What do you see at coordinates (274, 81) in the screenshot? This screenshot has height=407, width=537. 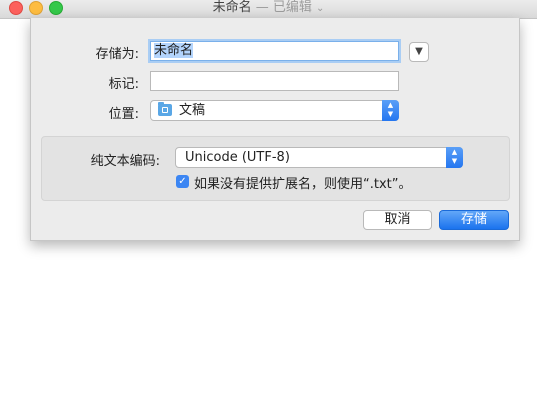 I see `tags-field` at bounding box center [274, 81].